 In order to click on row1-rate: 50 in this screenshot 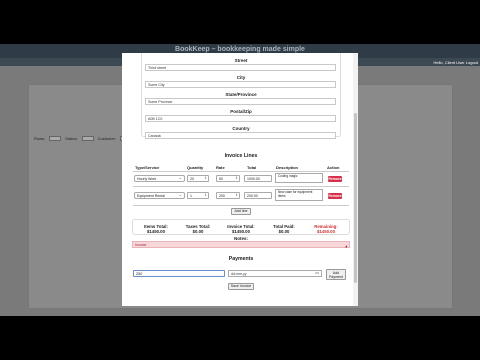, I will do `click(221, 179)`.